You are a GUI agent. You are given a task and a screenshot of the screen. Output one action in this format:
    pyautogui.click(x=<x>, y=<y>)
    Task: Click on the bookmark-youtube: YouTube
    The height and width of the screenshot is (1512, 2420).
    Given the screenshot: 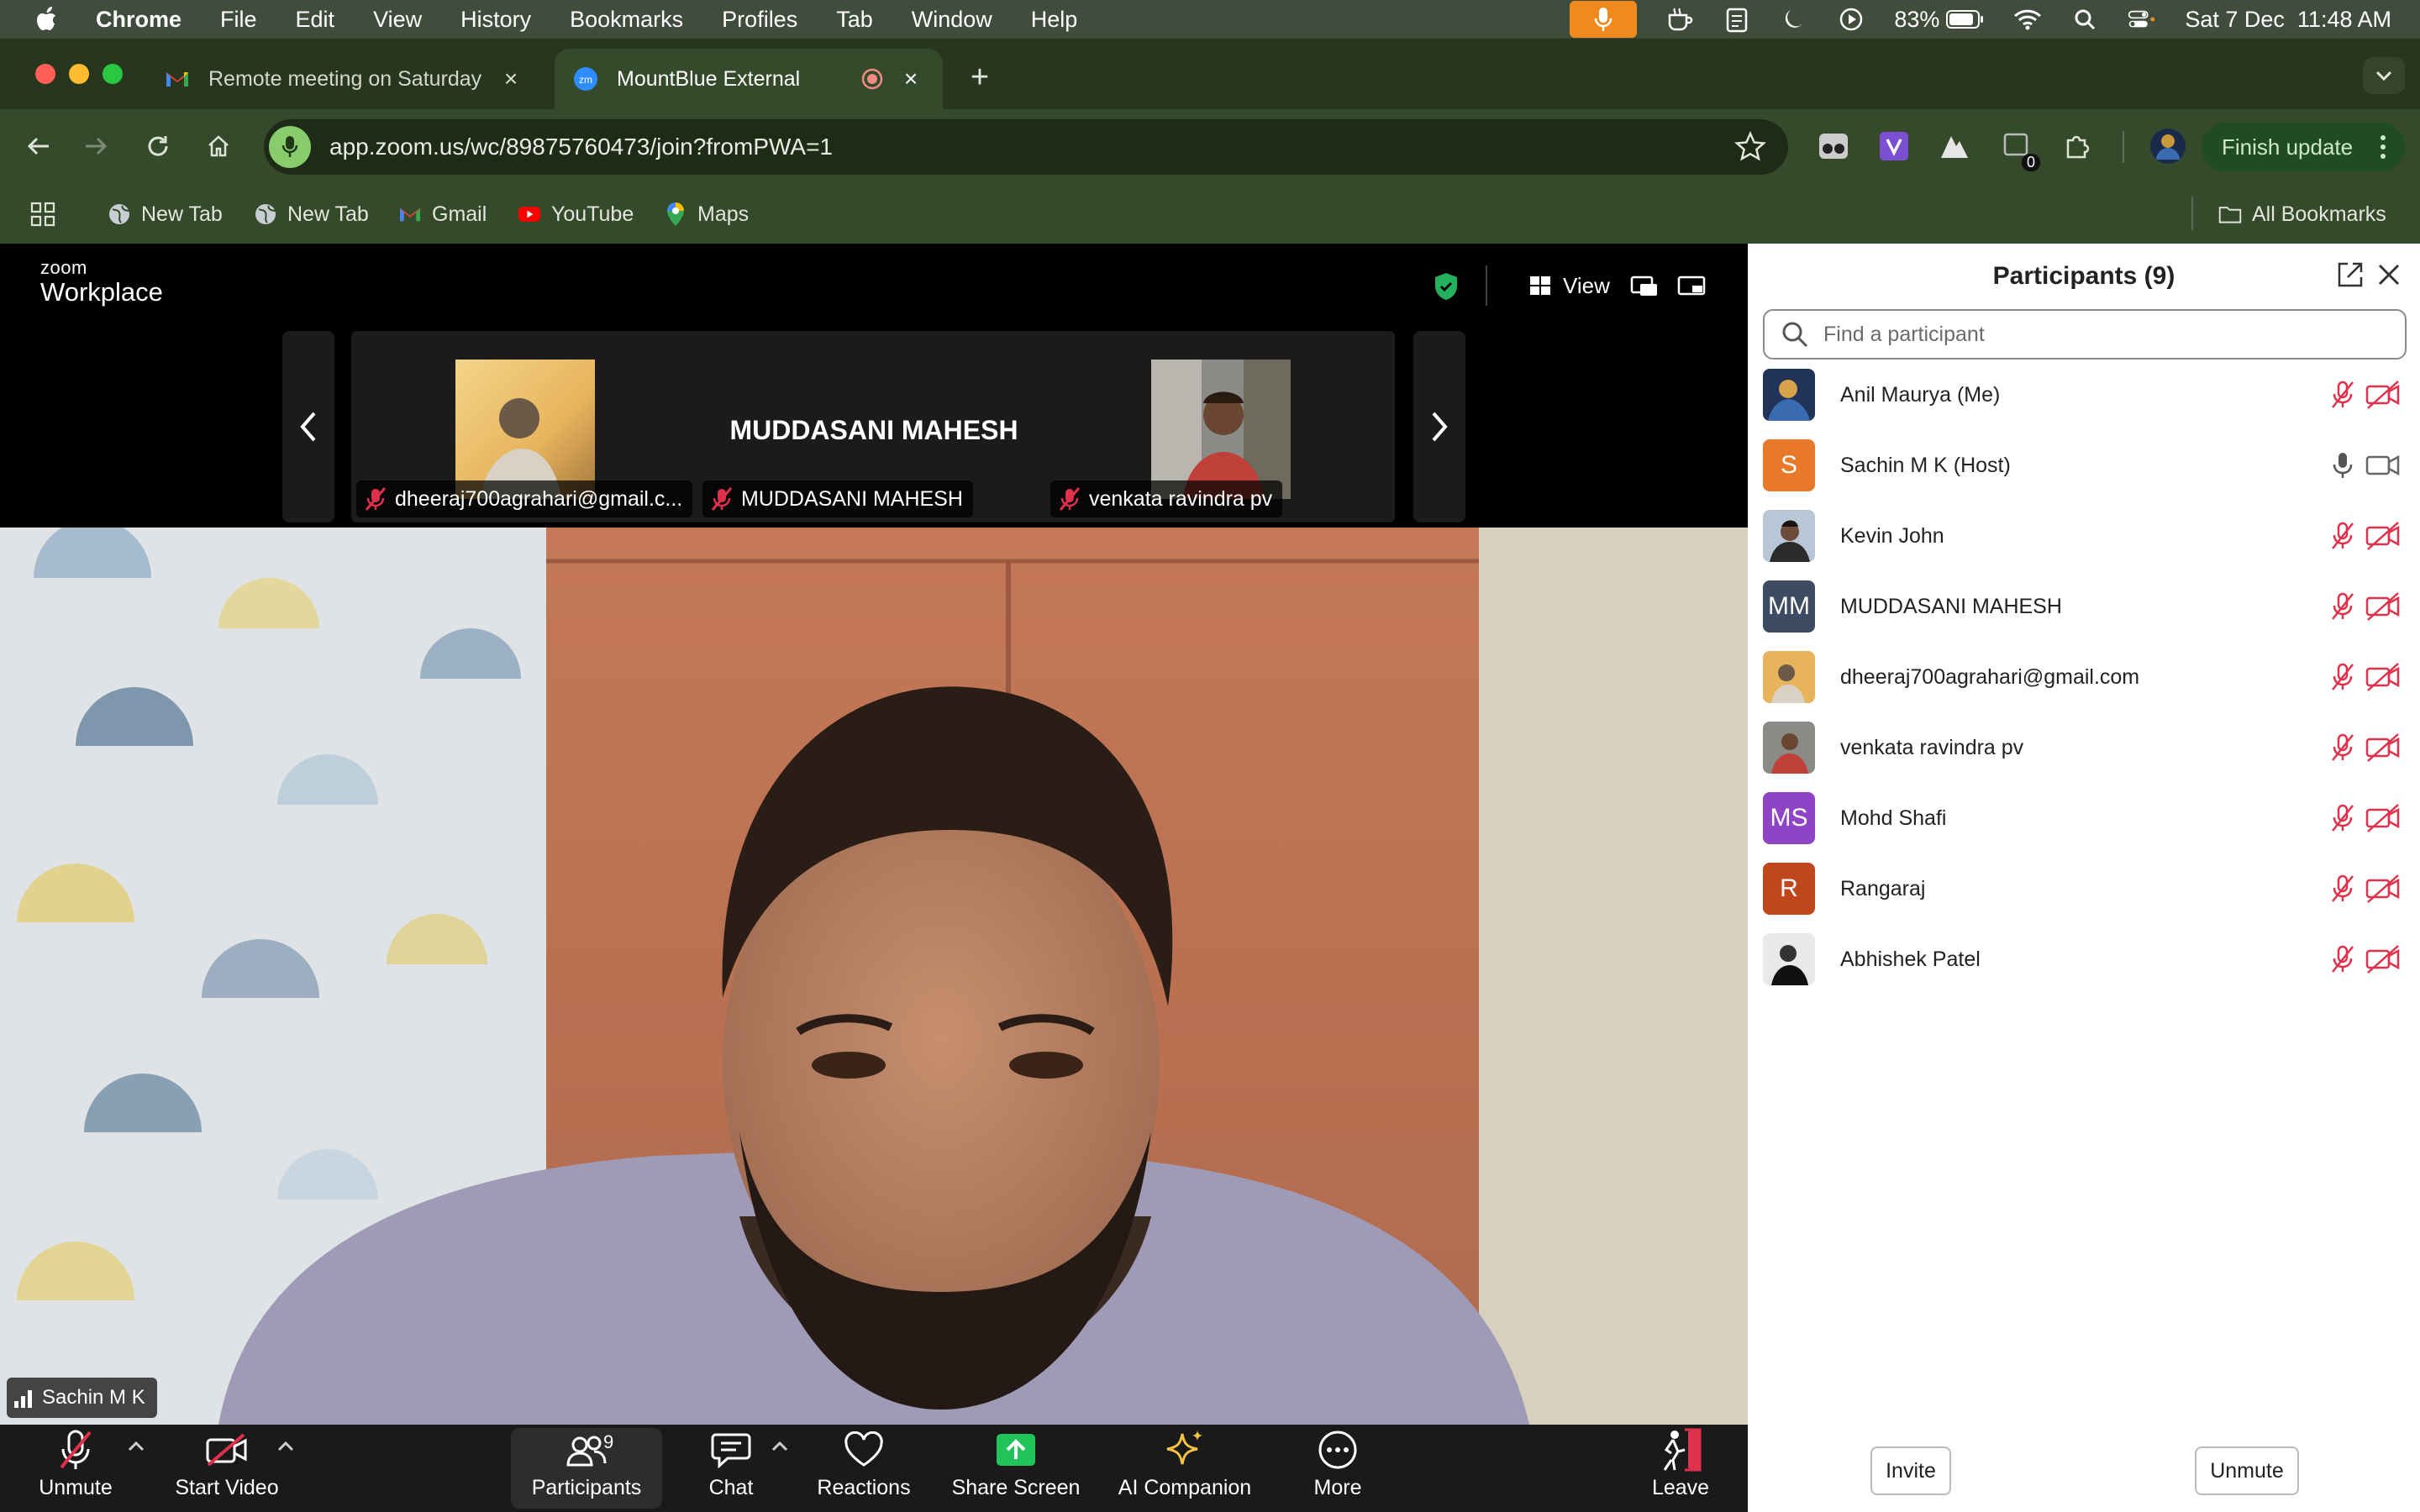 What is the action you would take?
    pyautogui.click(x=576, y=214)
    